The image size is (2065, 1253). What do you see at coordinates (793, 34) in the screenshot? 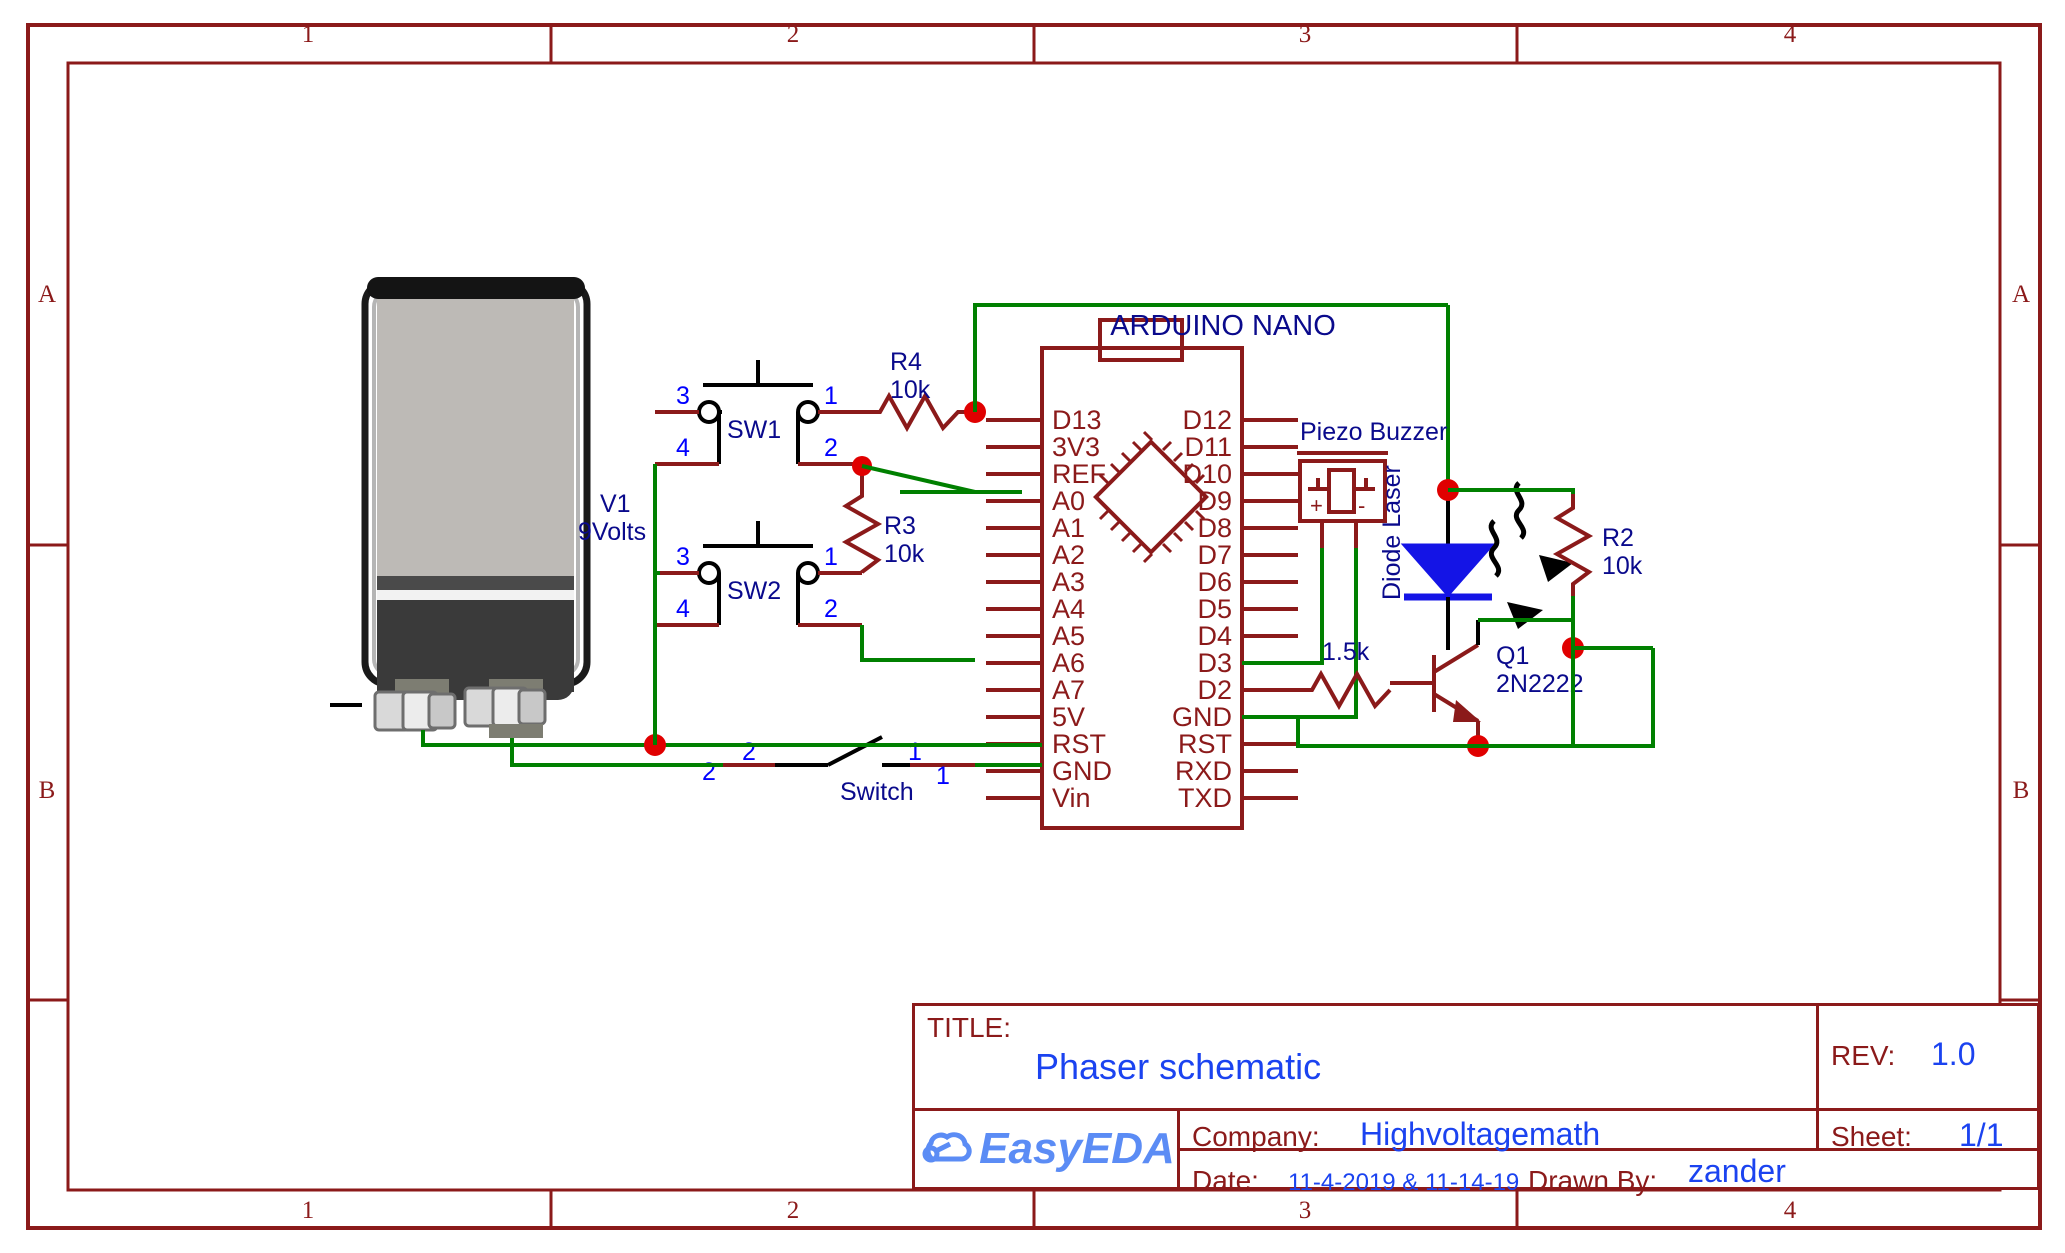
I see `zone-top-2: 2` at bounding box center [793, 34].